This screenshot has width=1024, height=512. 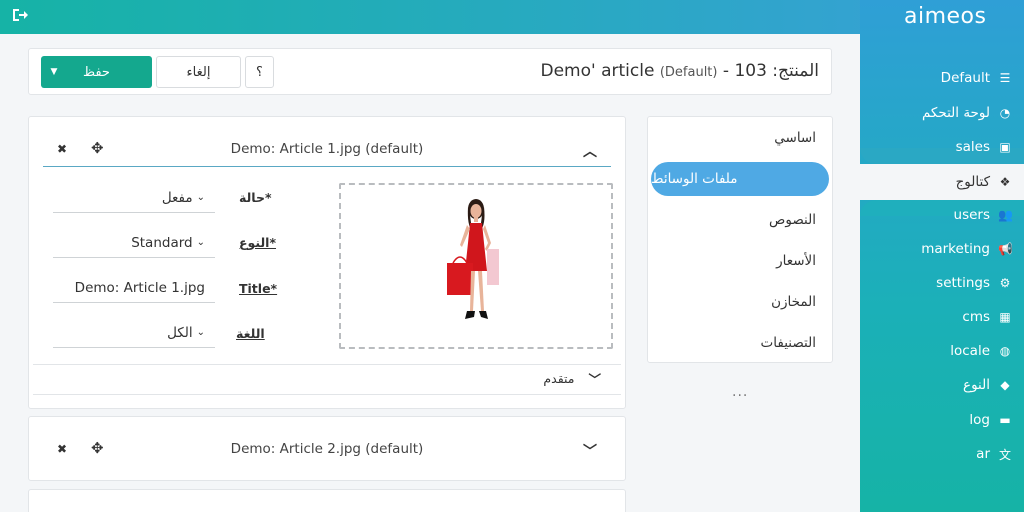 What do you see at coordinates (768, 71) in the screenshot?
I see `page-title-prefix: المنتج: 103 -` at bounding box center [768, 71].